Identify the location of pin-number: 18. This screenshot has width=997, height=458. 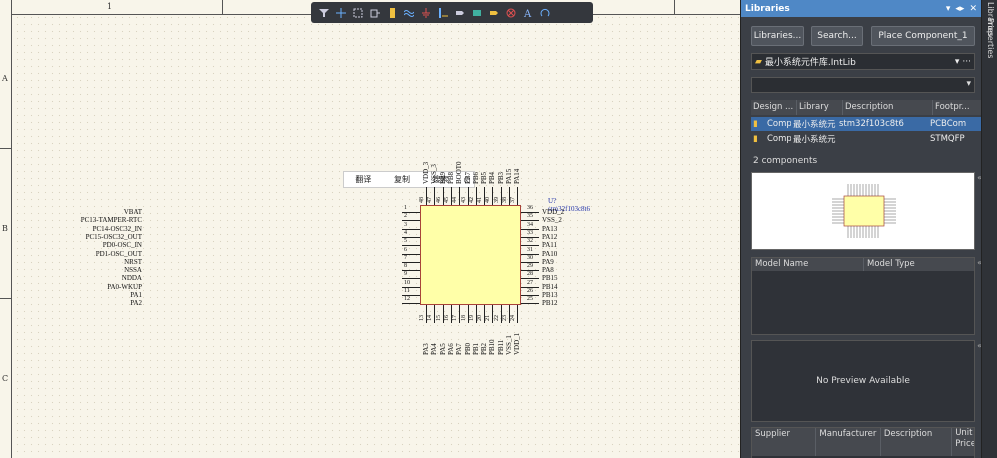
(463, 318).